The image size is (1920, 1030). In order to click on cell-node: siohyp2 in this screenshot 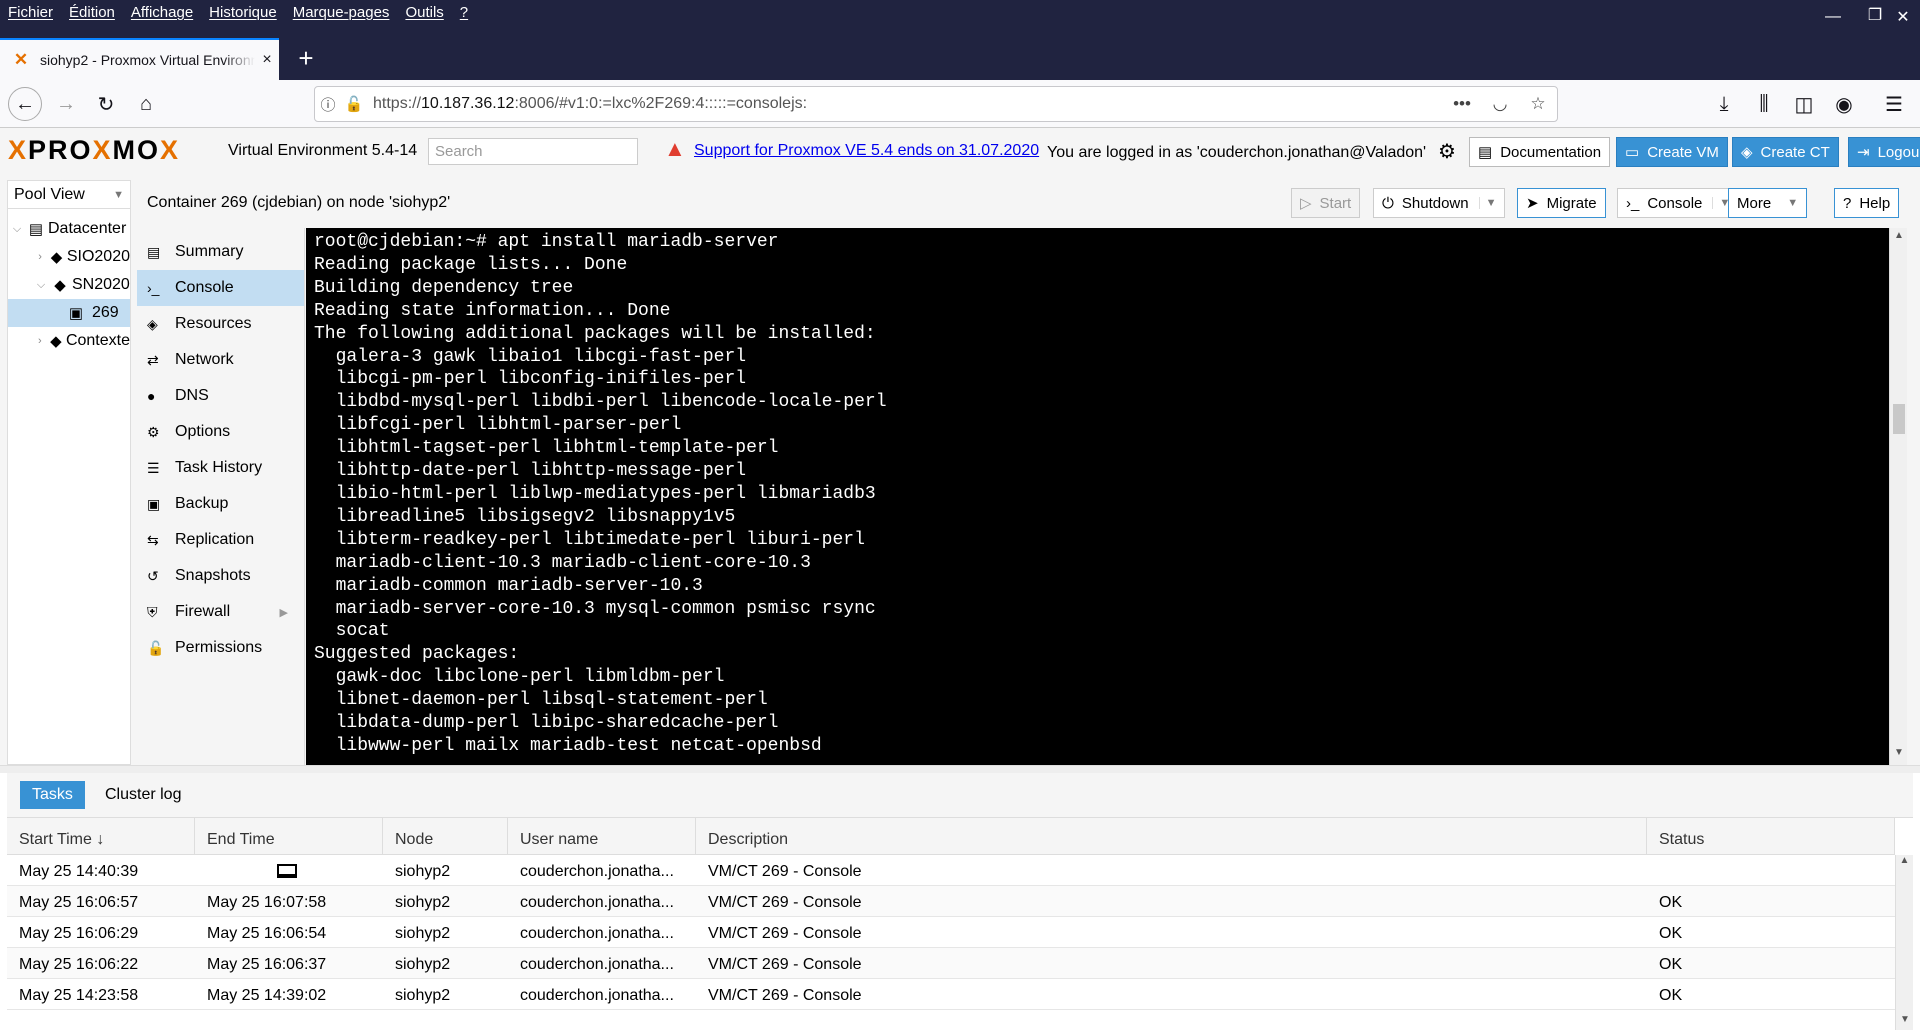, I will do `click(423, 995)`.